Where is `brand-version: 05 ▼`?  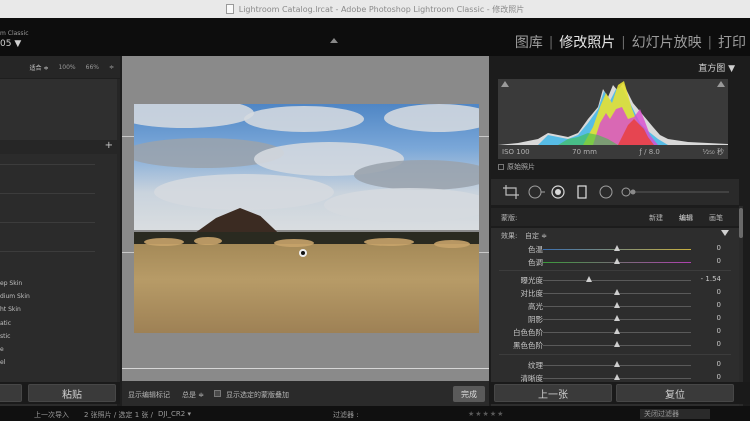
brand-version: 05 ▼ is located at coordinates (10, 44).